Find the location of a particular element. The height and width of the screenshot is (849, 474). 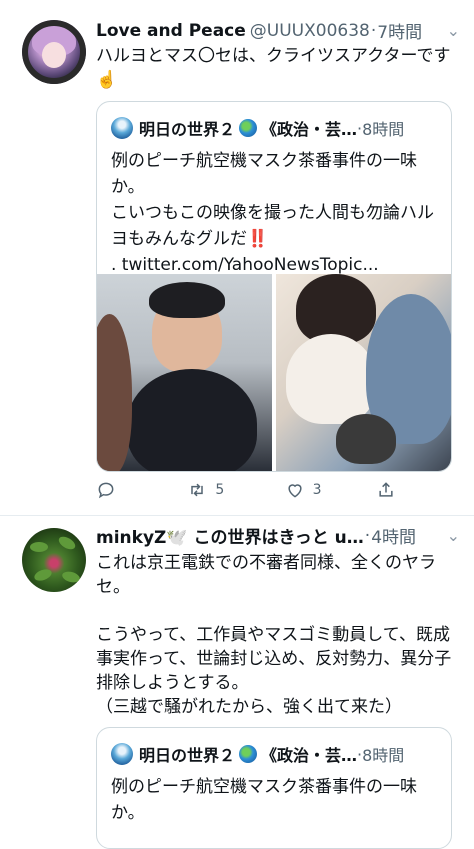

tweet-text: ハルヨとマス〇セは、クライツスアクターです☝️ is located at coordinates (273, 68).